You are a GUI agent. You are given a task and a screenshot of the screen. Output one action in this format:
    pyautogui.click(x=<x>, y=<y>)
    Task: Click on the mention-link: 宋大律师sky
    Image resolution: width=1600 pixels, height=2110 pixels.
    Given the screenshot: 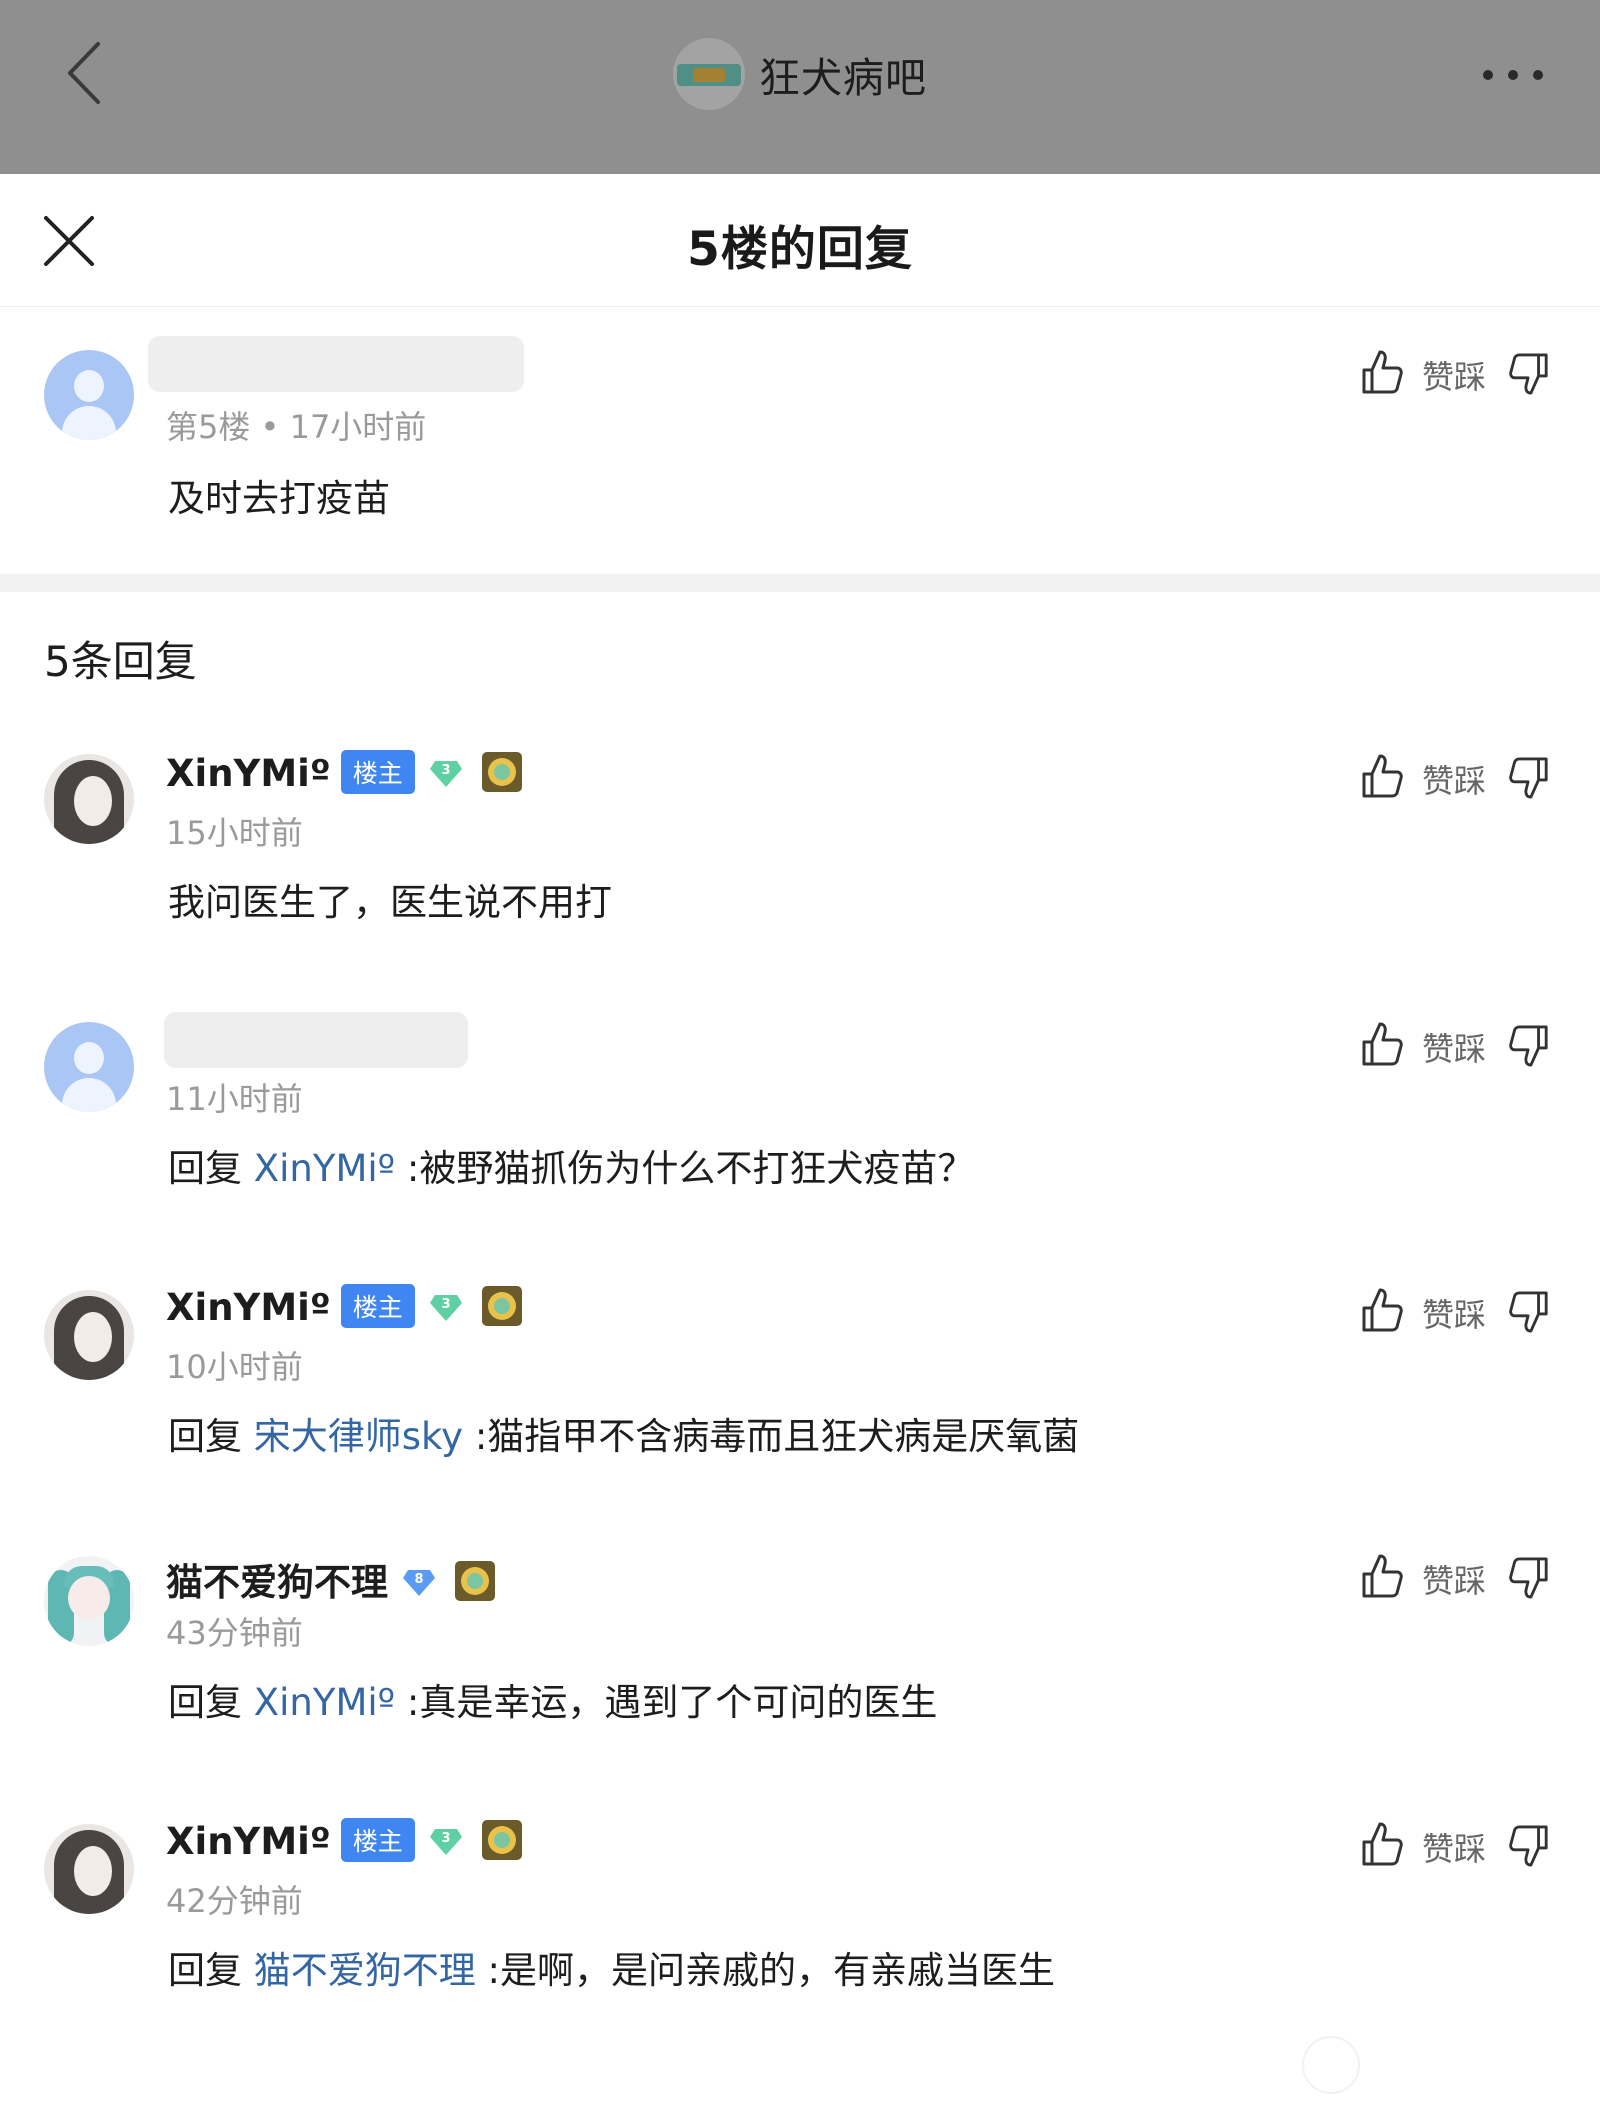 What is the action you would take?
    pyautogui.click(x=358, y=1436)
    